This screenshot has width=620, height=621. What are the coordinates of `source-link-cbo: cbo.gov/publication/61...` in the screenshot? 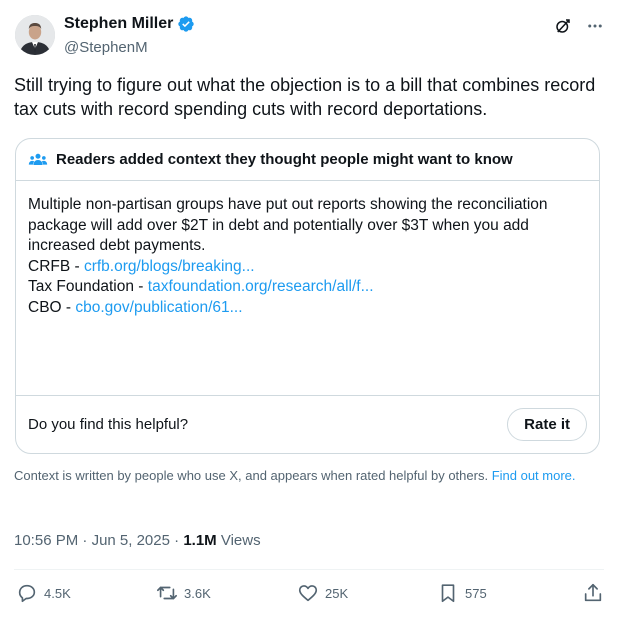 It's located at (158, 307).